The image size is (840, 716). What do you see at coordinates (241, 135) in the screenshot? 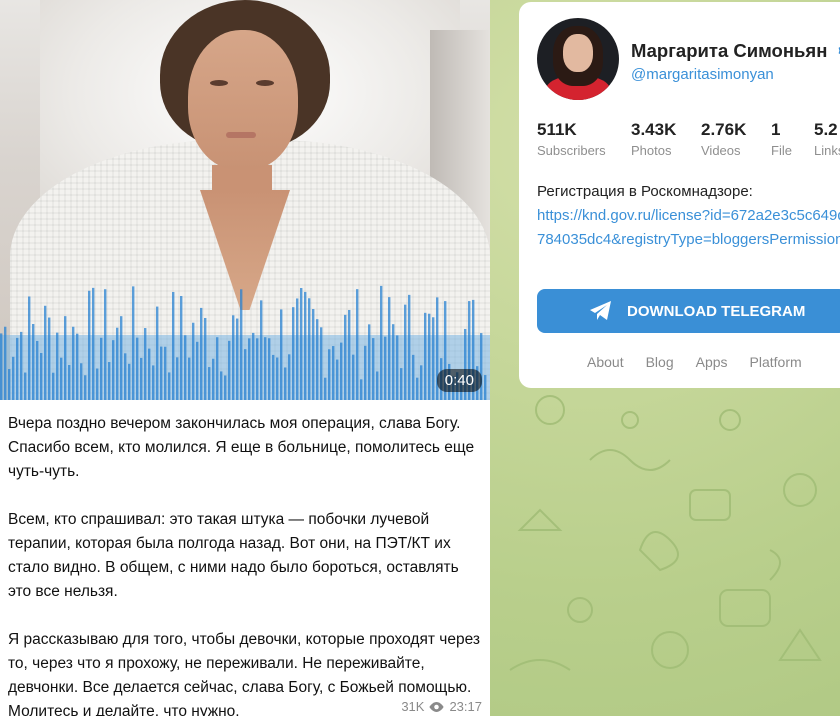
I see `video-mouth` at bounding box center [241, 135].